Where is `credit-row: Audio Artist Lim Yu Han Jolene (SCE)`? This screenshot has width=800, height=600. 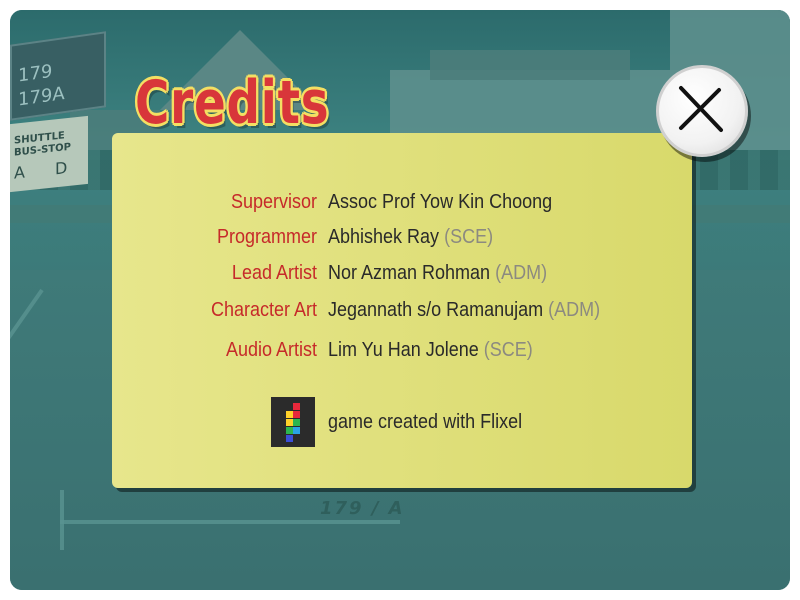 credit-row: Audio Artist Lim Yu Han Jolene (SCE) is located at coordinates (402, 354).